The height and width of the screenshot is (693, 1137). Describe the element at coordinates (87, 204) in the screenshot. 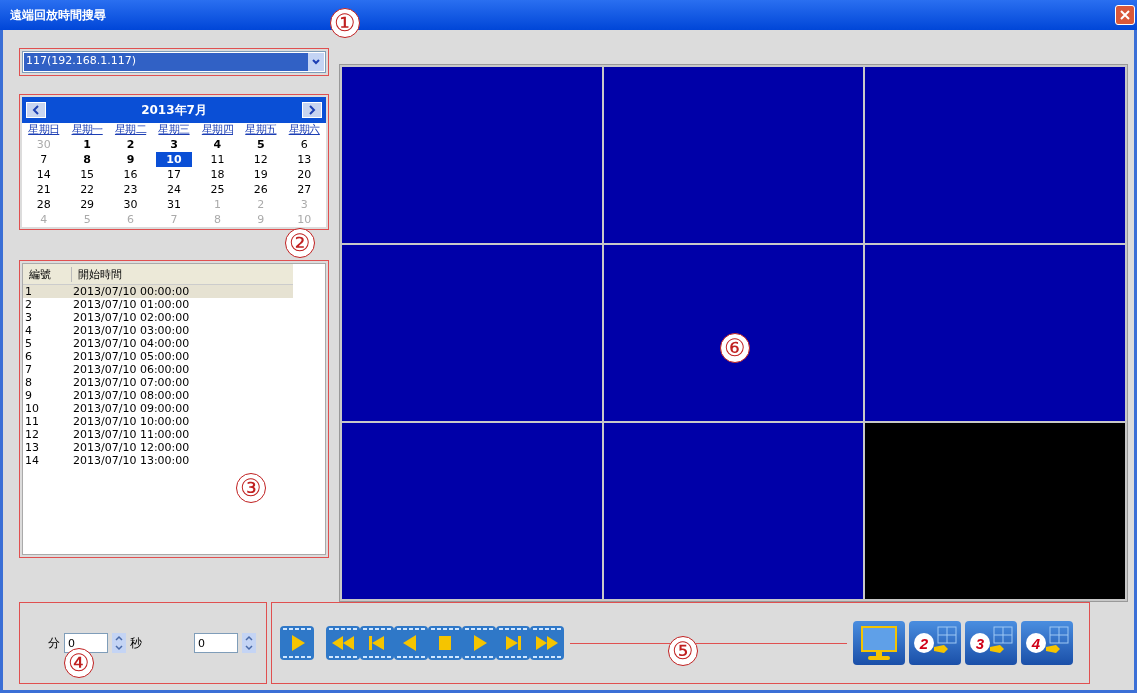

I see `calendar-day: 29` at that location.